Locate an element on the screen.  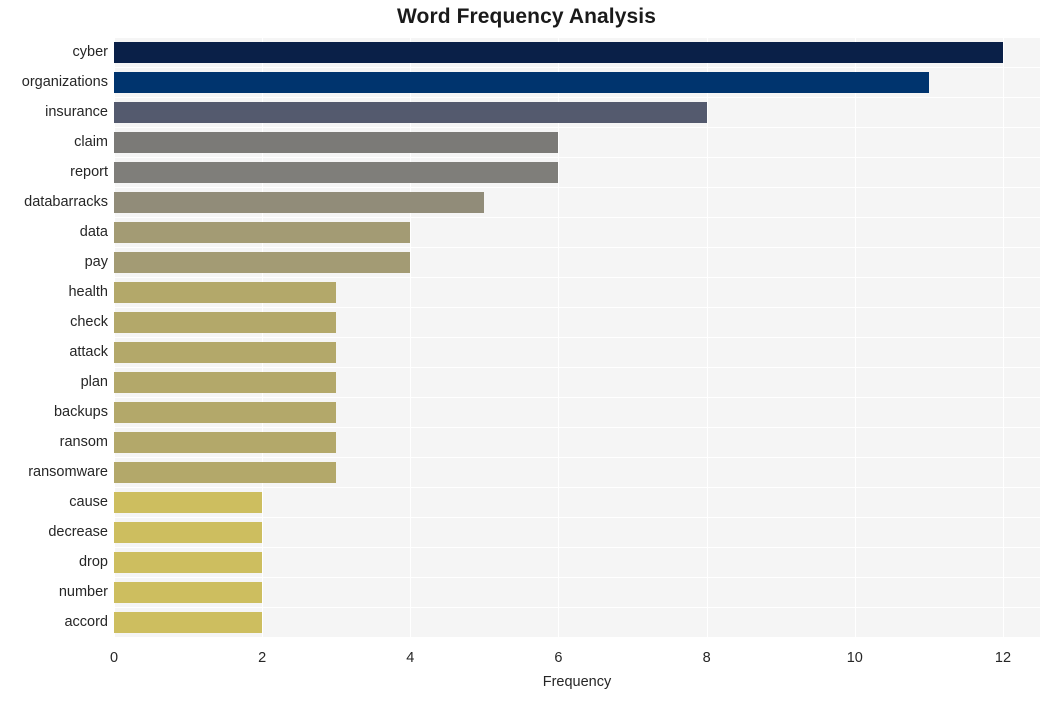
x-tick-label: 12 is located at coordinates (1003, 658).